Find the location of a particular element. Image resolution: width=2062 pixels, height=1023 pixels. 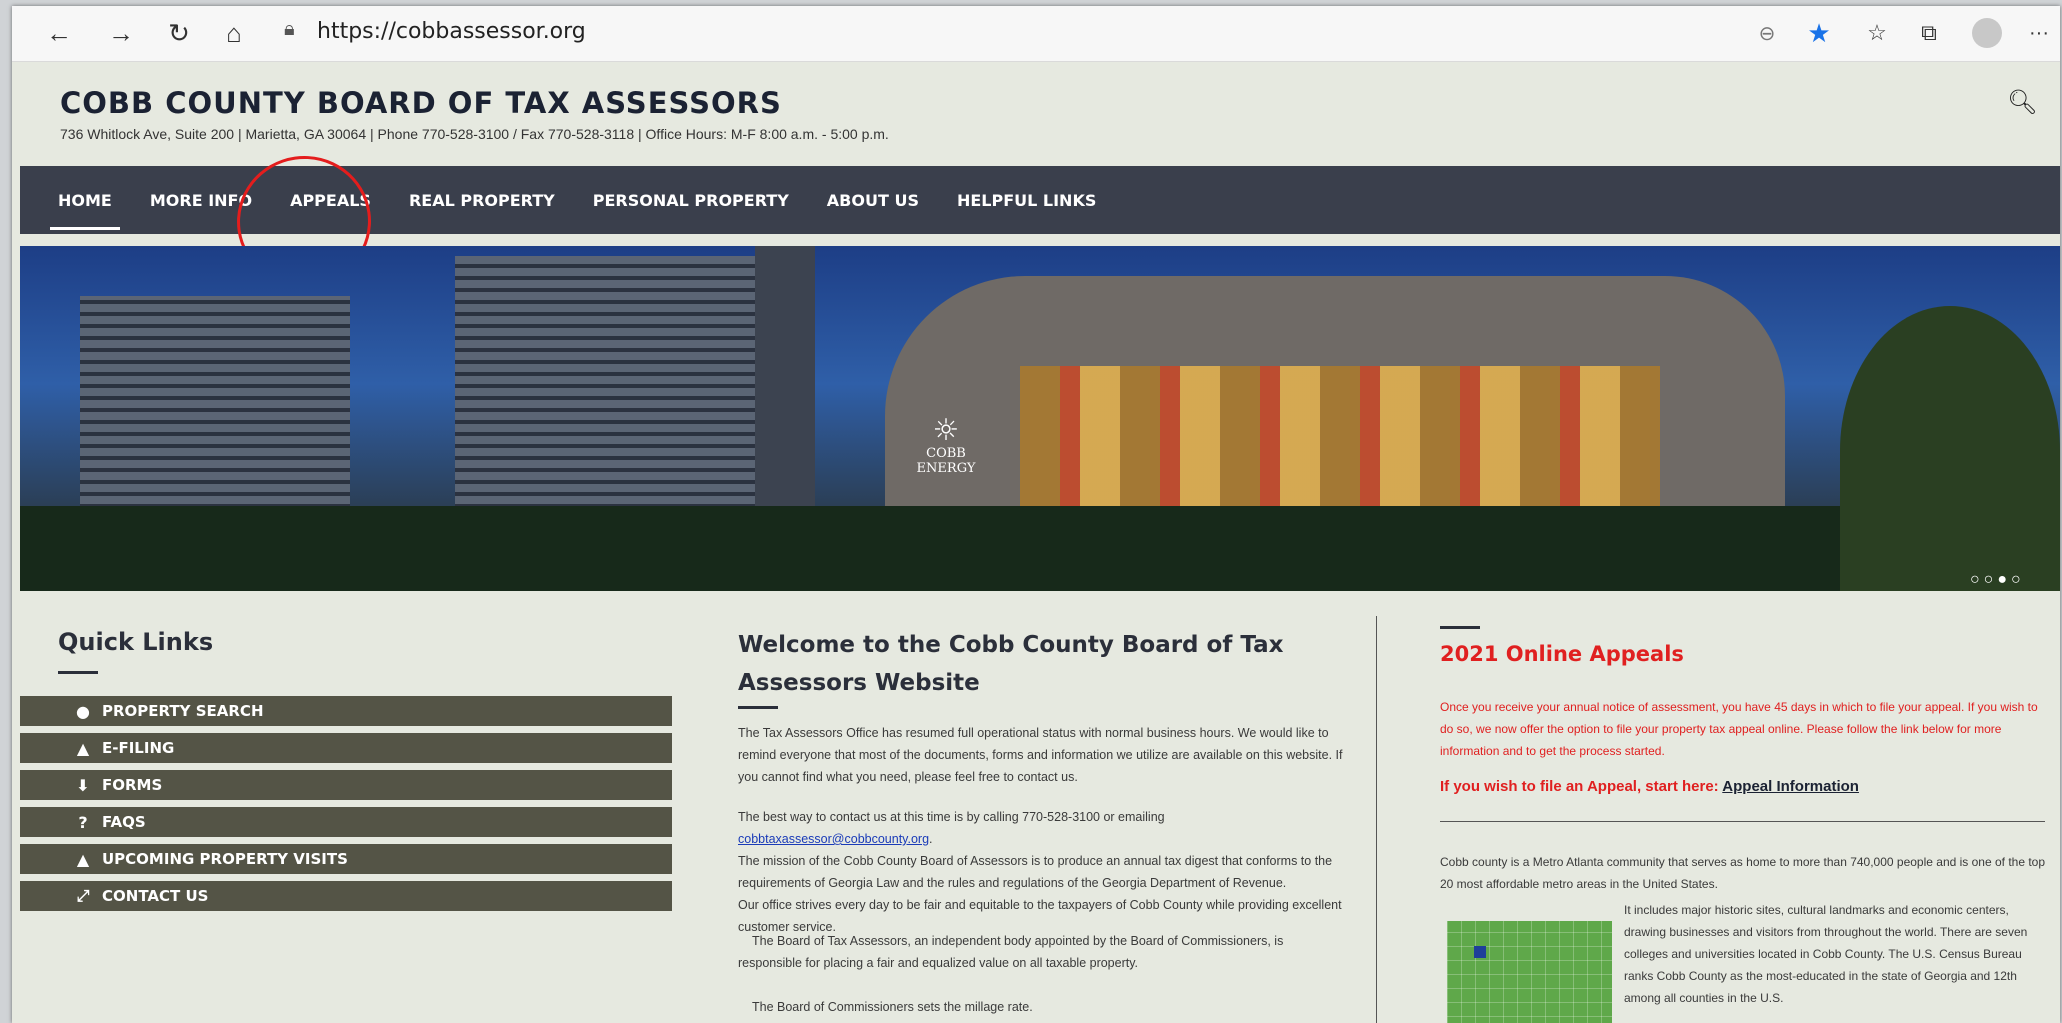

arena-logo: ☼ COBB ENERGY is located at coordinates (946, 445).